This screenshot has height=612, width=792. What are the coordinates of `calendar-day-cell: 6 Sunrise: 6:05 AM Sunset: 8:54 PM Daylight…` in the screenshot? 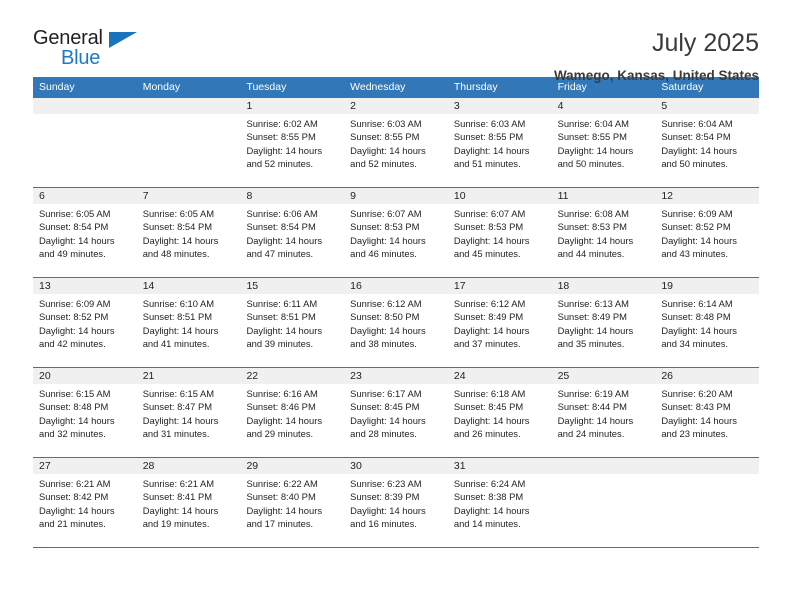 It's located at (85, 232).